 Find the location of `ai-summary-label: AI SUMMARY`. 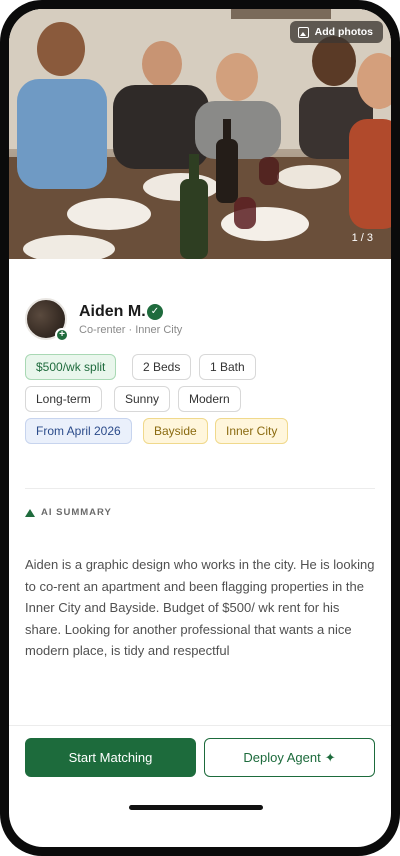

ai-summary-label: AI SUMMARY is located at coordinates (76, 512).